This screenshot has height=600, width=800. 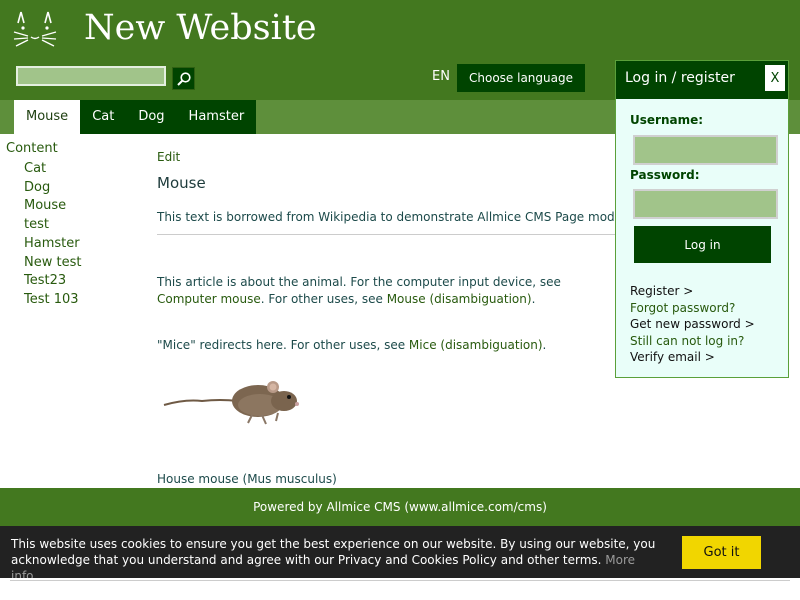 What do you see at coordinates (71, 149) in the screenshot?
I see `sidebar-title: Content` at bounding box center [71, 149].